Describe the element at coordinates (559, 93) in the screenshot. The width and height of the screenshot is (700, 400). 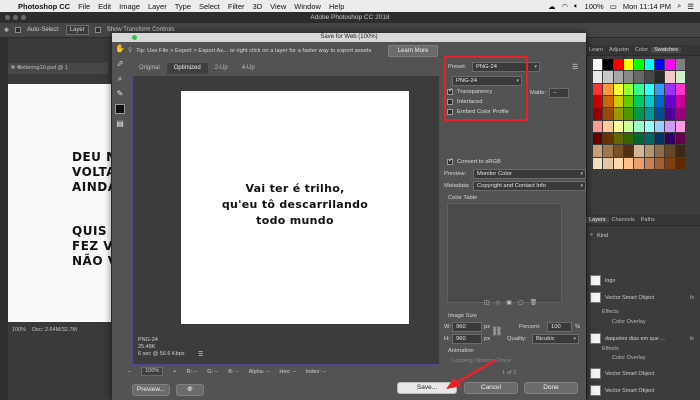
I see `matte-dropdown: --` at that location.